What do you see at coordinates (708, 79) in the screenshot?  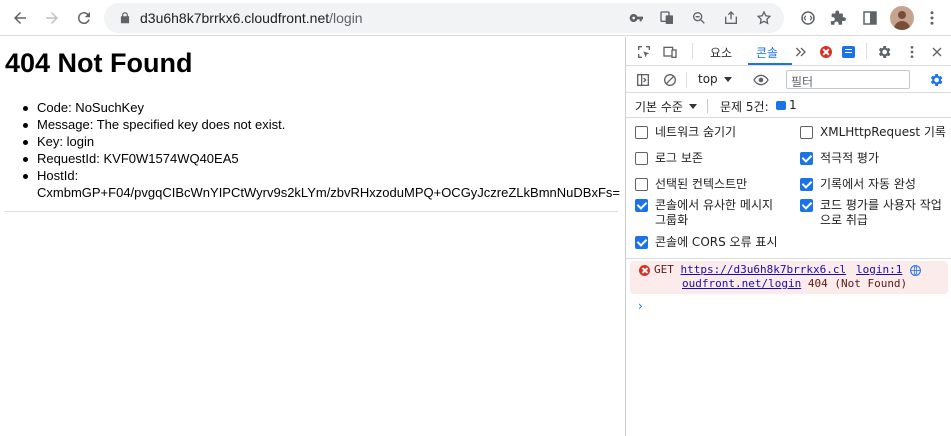 I see `context-selector: top` at bounding box center [708, 79].